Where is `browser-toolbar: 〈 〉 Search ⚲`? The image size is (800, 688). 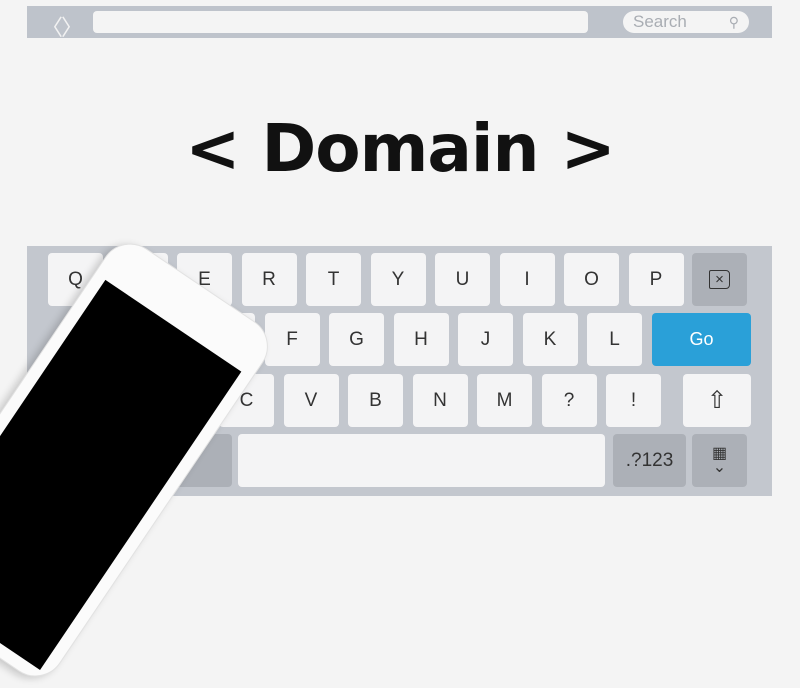 browser-toolbar: 〈 〉 Search ⚲ is located at coordinates (399, 23).